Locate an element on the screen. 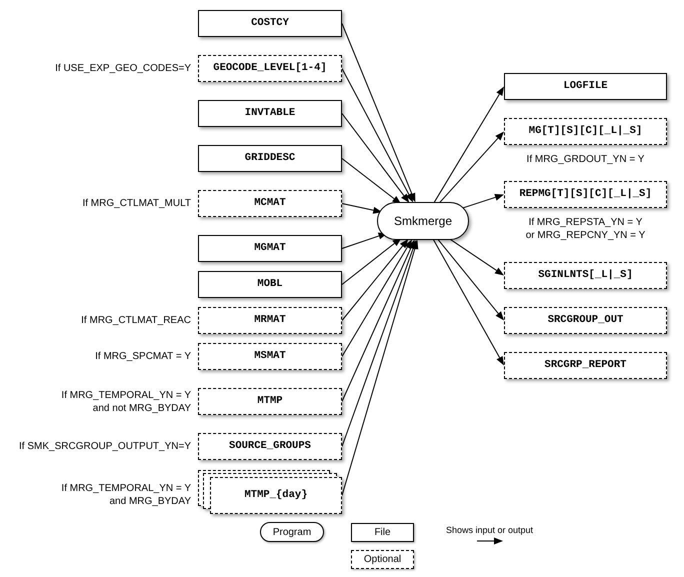 This screenshot has width=684, height=577. input-file-box: MGMAT is located at coordinates (270, 248).